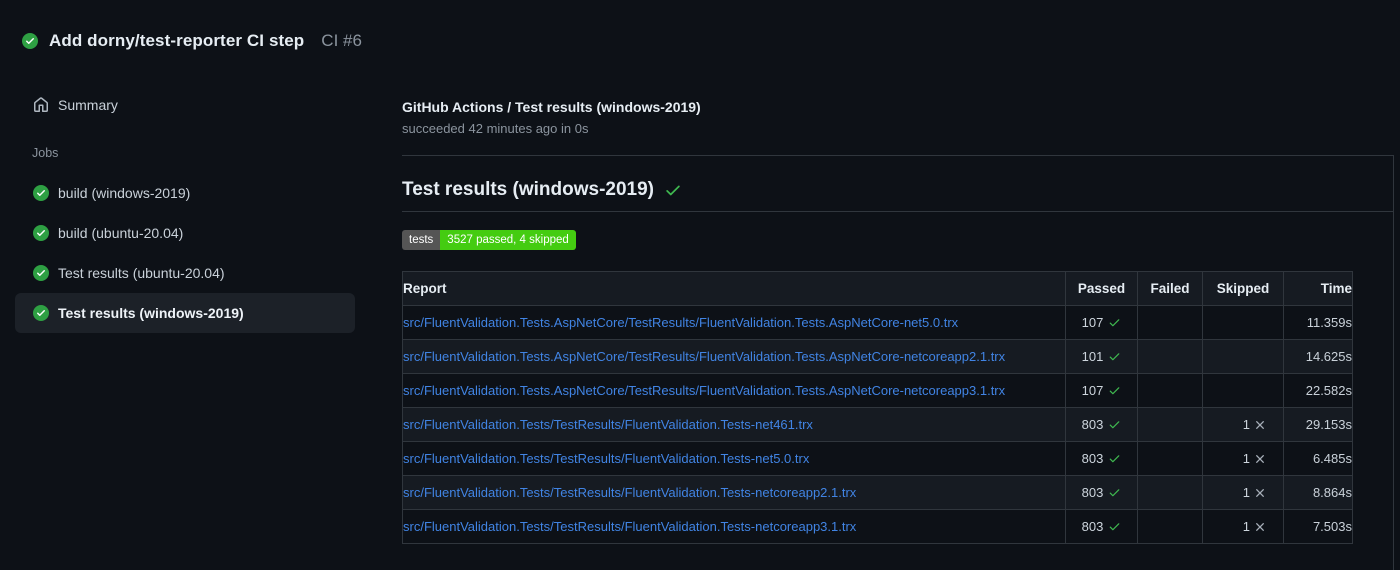  Describe the element at coordinates (508, 240) in the screenshot. I see `tests-badge-value: 3527 passed, 4 skipped` at that location.